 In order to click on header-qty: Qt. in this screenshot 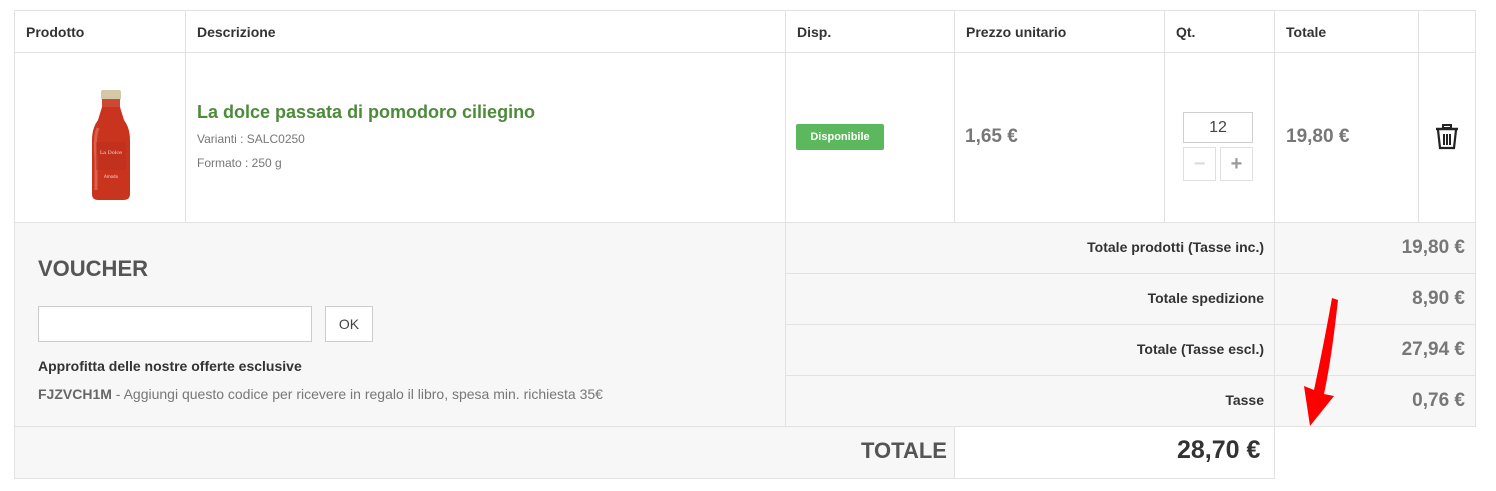, I will do `click(1219, 31)`.